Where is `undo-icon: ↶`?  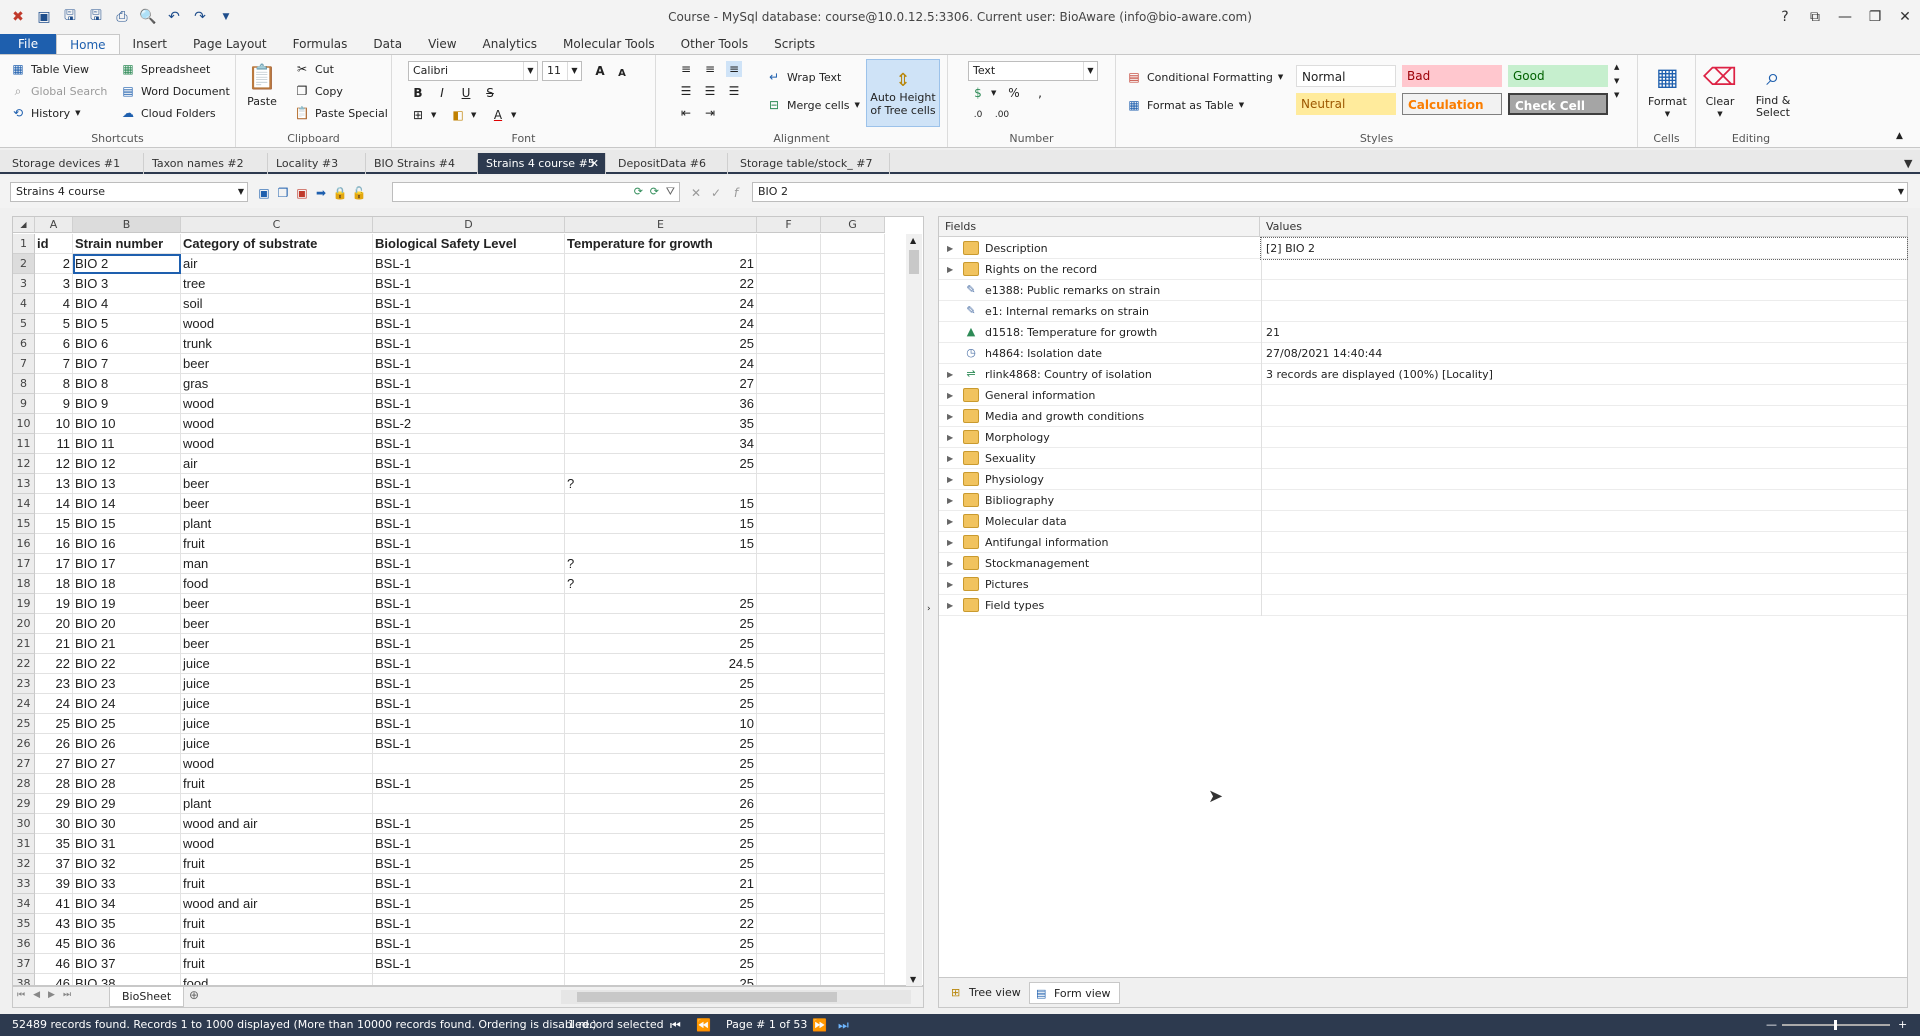 undo-icon: ↶ is located at coordinates (174, 17).